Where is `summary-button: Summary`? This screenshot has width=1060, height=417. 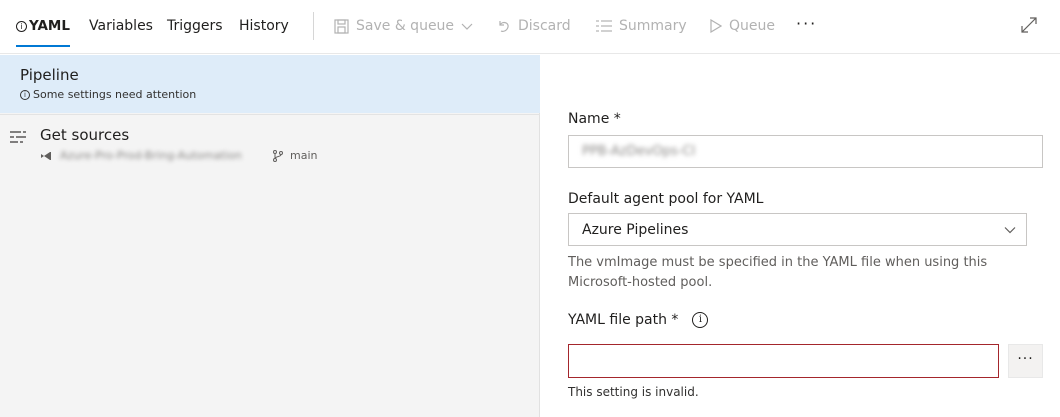 summary-button: Summary is located at coordinates (641, 26).